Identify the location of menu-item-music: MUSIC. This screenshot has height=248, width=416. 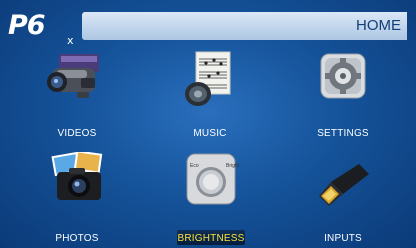
(210, 100).